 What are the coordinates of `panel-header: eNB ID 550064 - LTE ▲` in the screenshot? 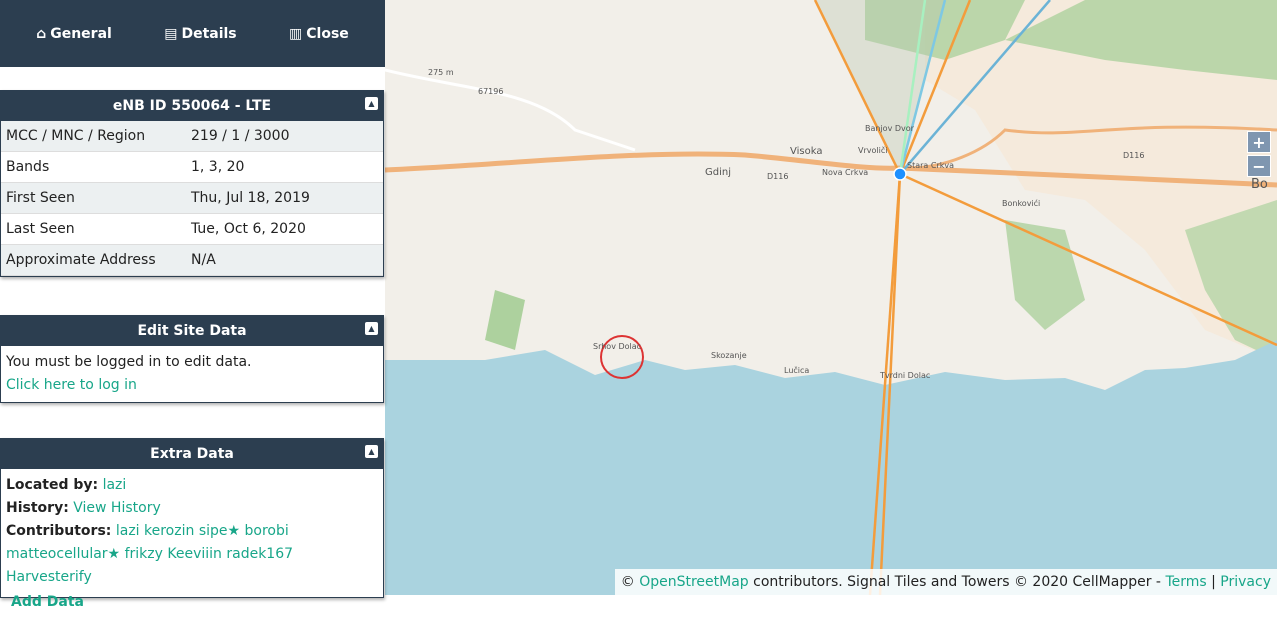 It's located at (192, 106).